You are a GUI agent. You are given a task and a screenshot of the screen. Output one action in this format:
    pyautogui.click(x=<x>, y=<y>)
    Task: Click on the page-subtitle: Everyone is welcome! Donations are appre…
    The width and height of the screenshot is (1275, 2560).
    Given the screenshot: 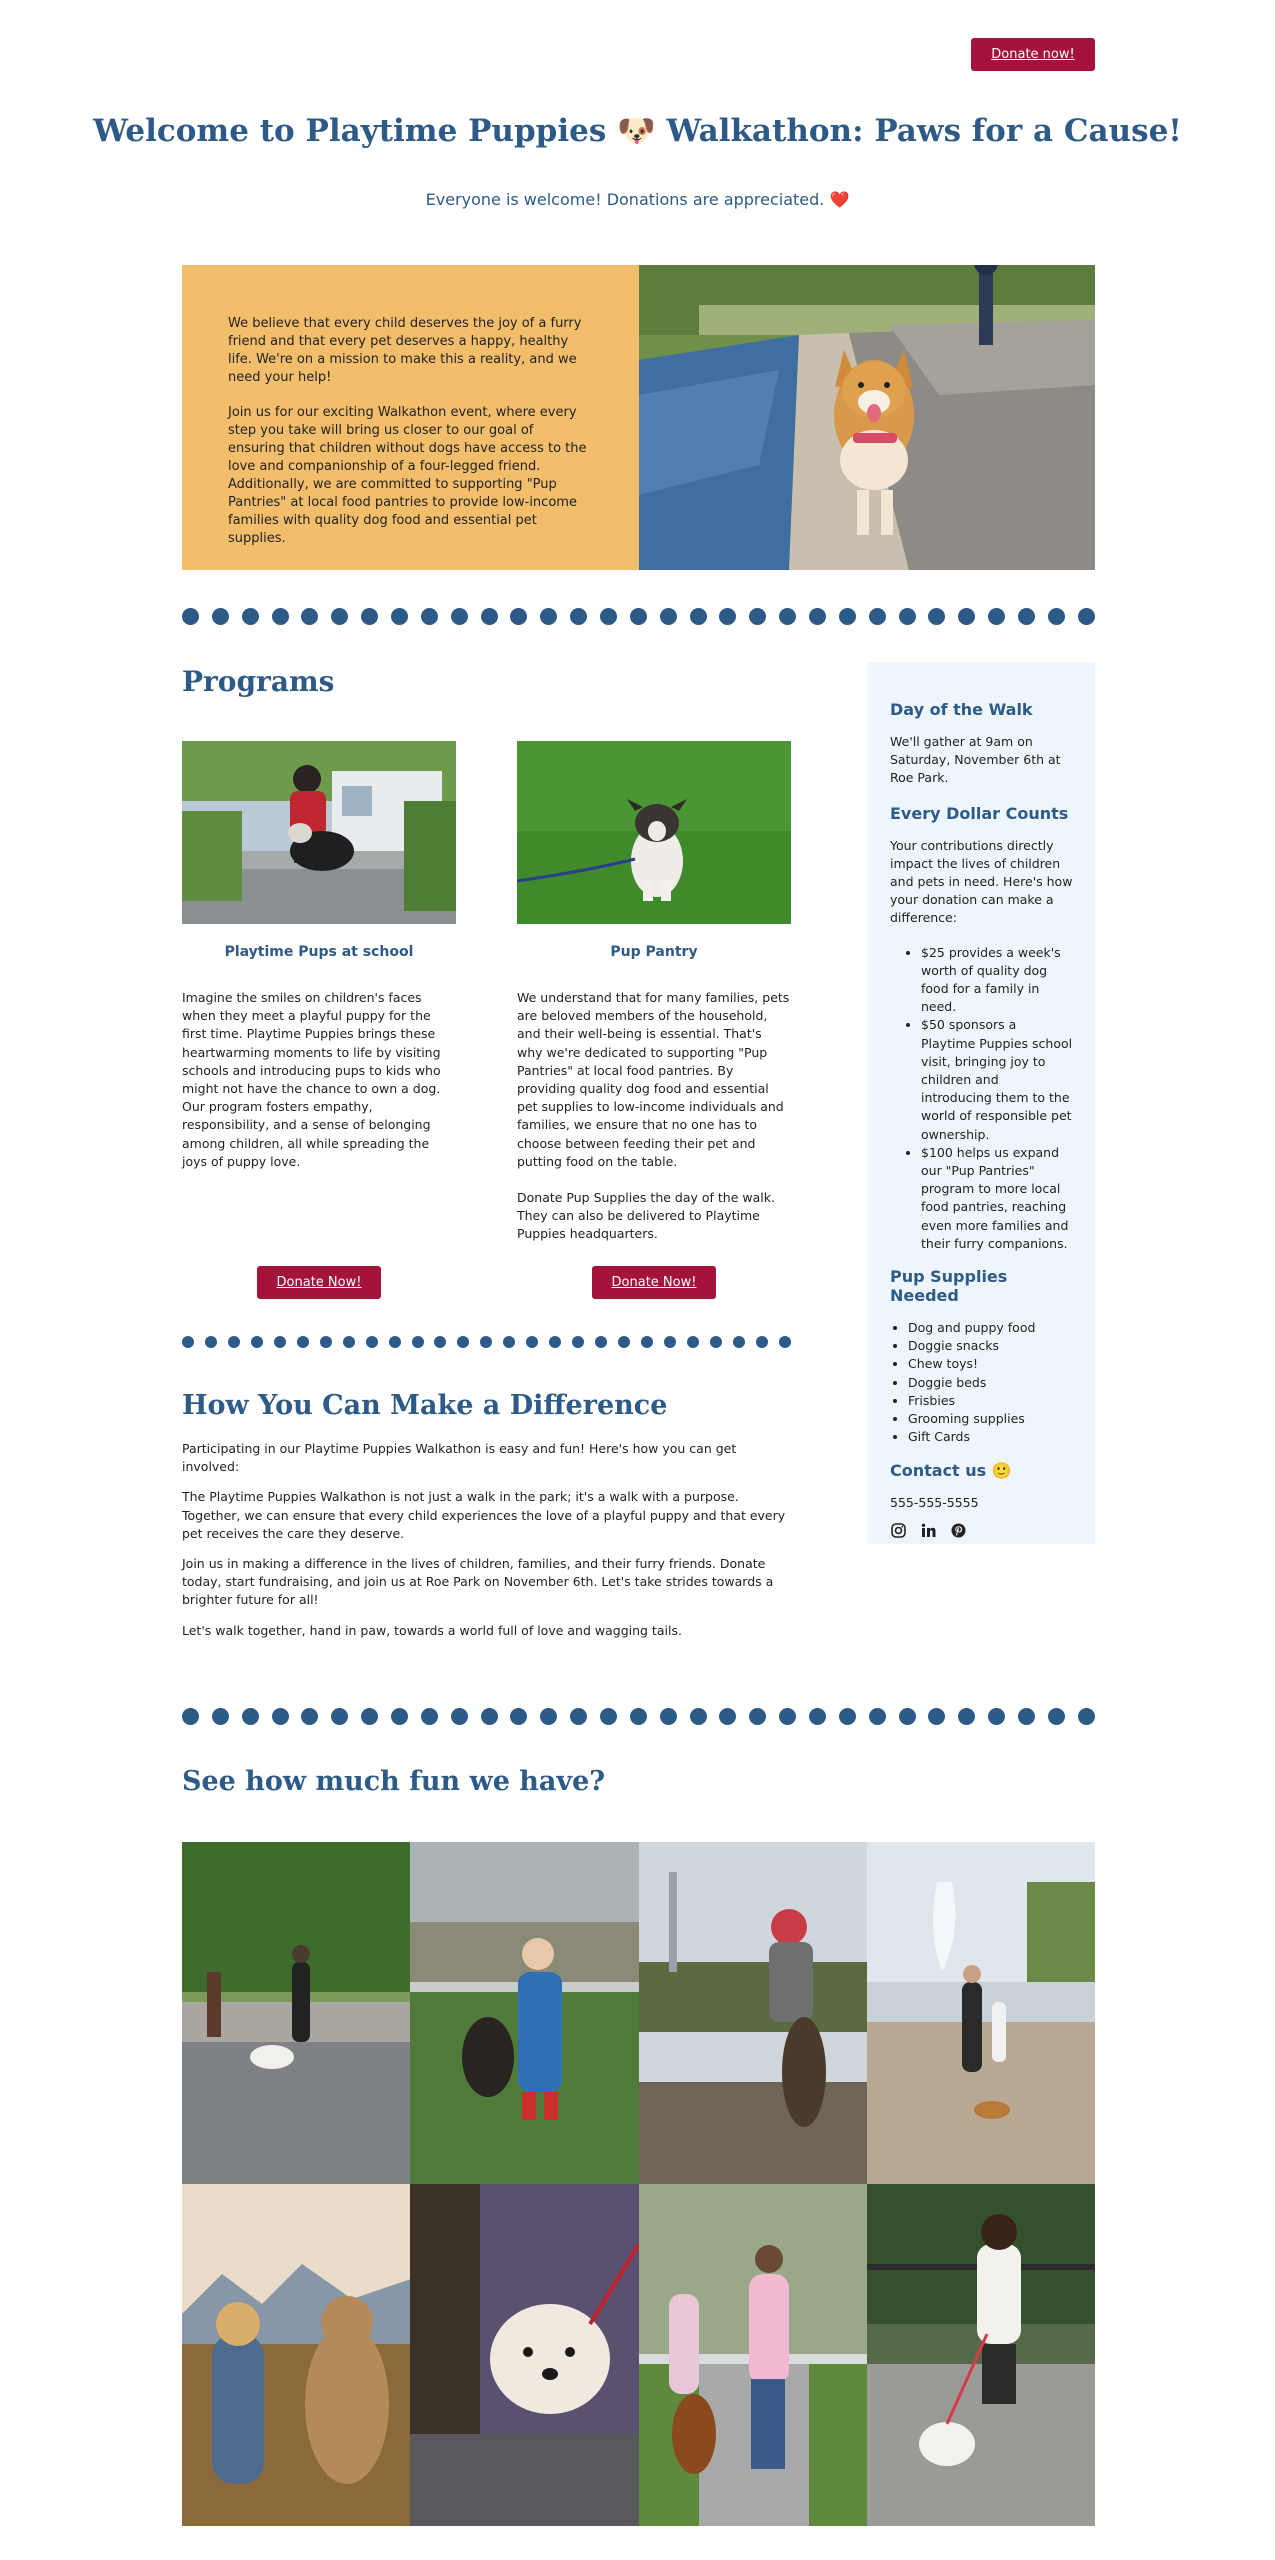 What is the action you would take?
    pyautogui.click(x=637, y=199)
    